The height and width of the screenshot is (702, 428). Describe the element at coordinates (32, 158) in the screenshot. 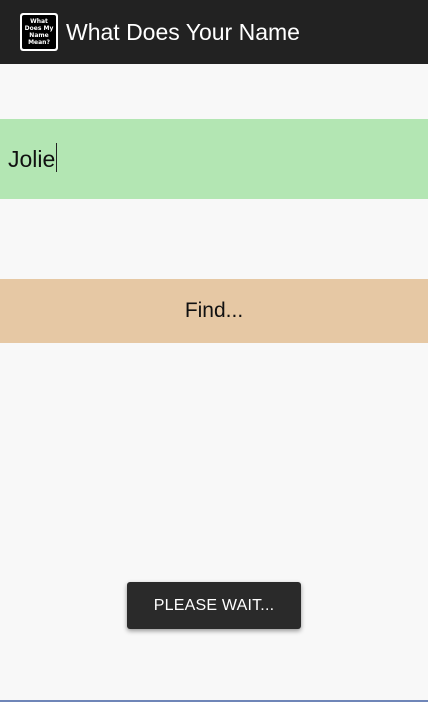

I see `name-input-value: Jolie` at that location.